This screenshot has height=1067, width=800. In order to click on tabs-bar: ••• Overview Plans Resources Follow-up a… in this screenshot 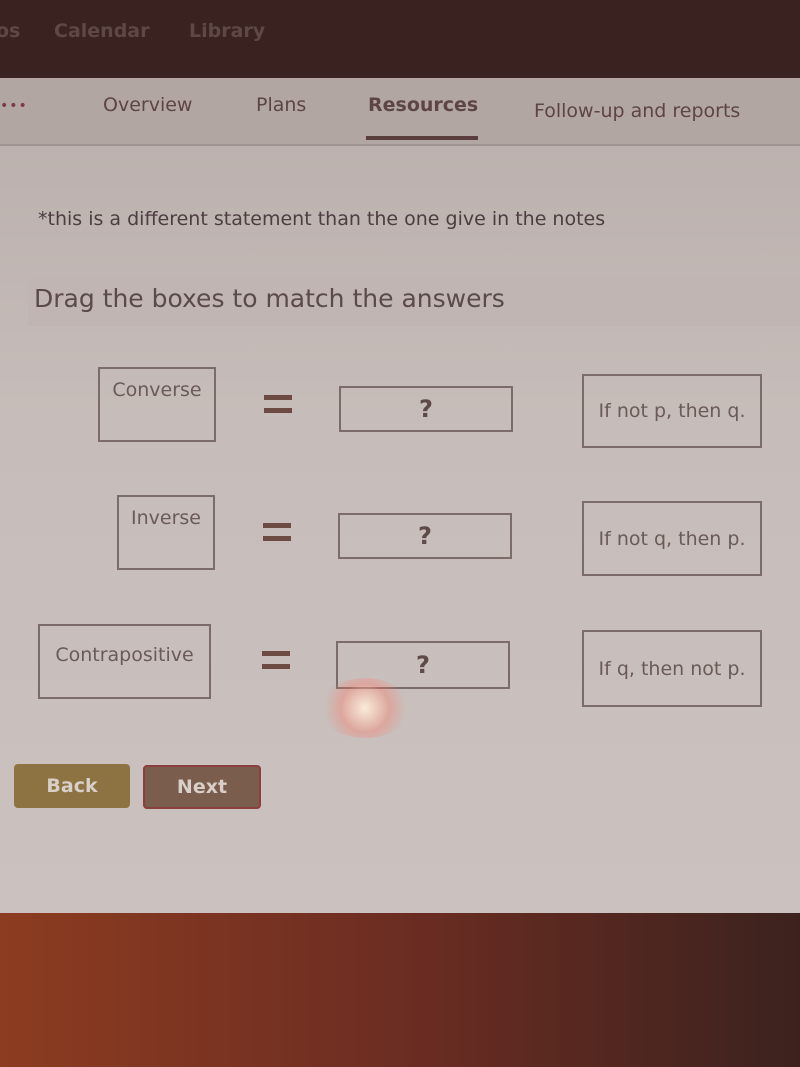, I will do `click(400, 112)`.